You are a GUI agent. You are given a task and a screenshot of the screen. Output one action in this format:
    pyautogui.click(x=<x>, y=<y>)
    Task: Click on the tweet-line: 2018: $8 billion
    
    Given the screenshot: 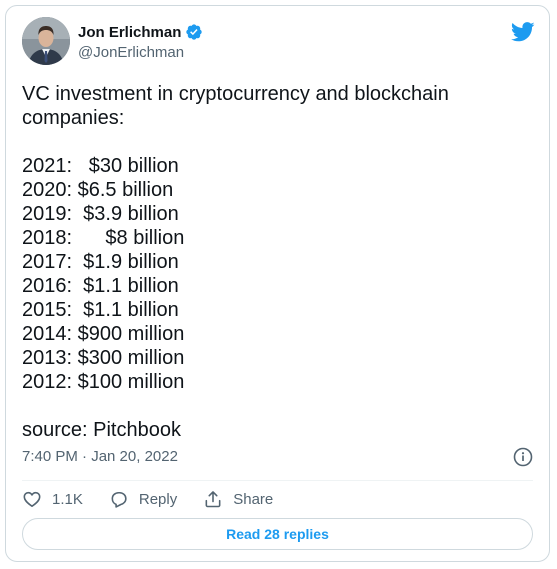 What is the action you would take?
    pyautogui.click(x=103, y=238)
    